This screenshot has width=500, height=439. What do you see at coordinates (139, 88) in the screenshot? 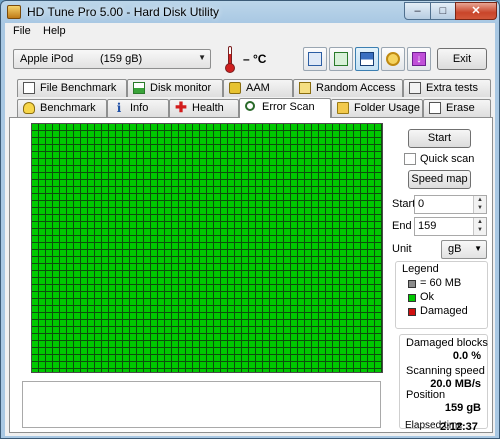
I see `disk-monitor-icon` at bounding box center [139, 88].